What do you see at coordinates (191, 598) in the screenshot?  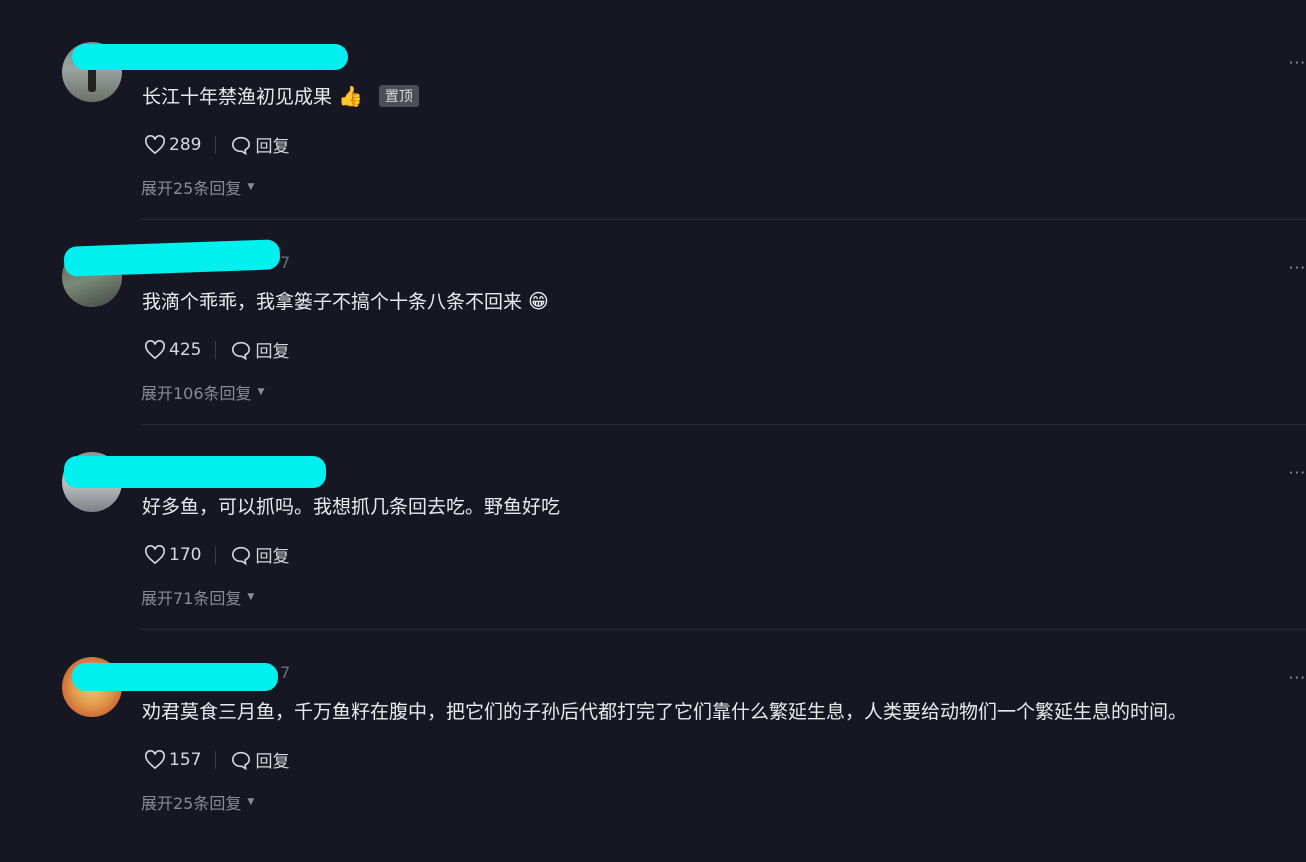 I see `expand-replies-label: 展开71条回复` at bounding box center [191, 598].